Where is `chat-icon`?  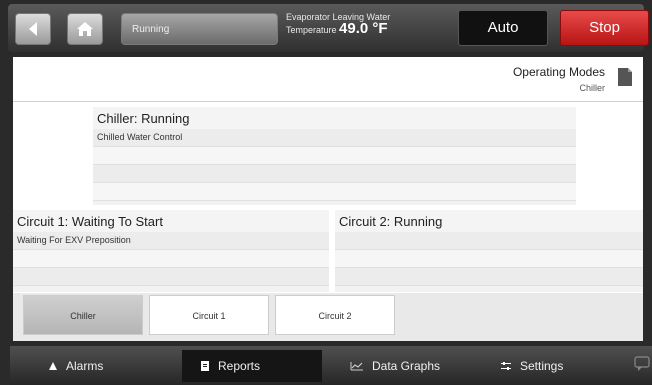 chat-icon is located at coordinates (642, 364).